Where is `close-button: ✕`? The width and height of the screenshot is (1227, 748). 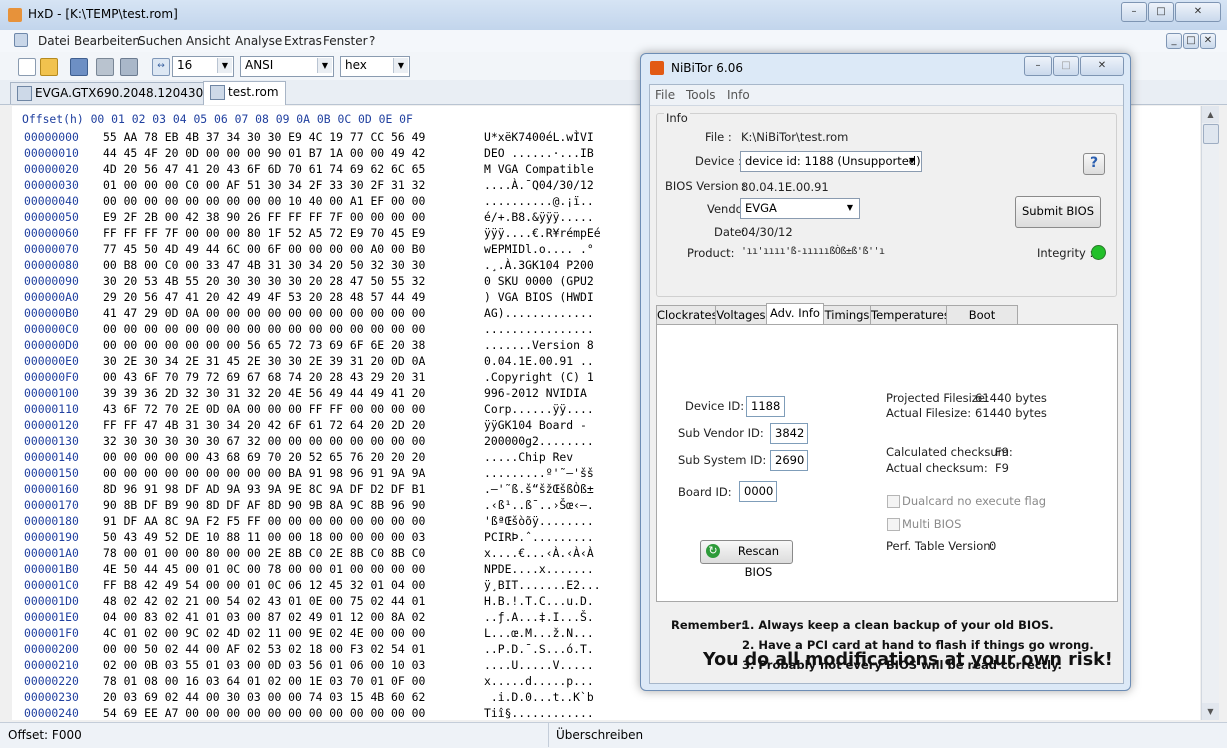 close-button: ✕ is located at coordinates (1198, 12).